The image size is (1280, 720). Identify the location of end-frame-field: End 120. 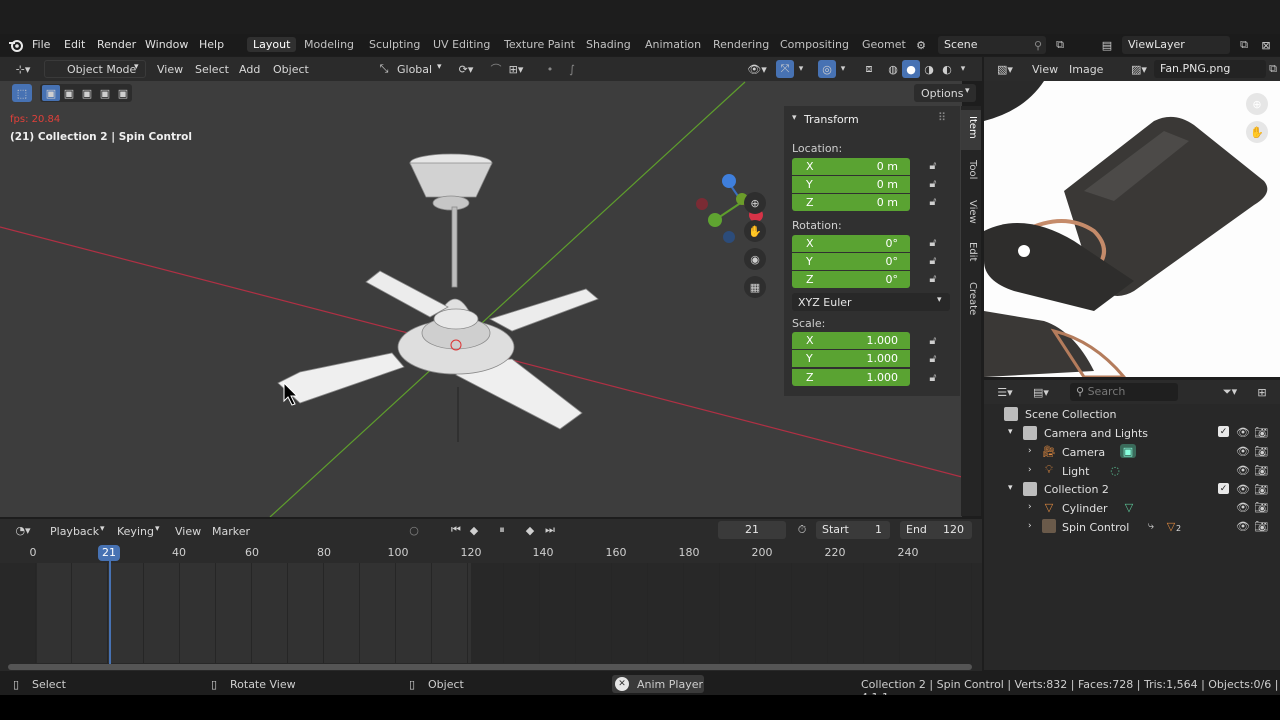
(936, 530).